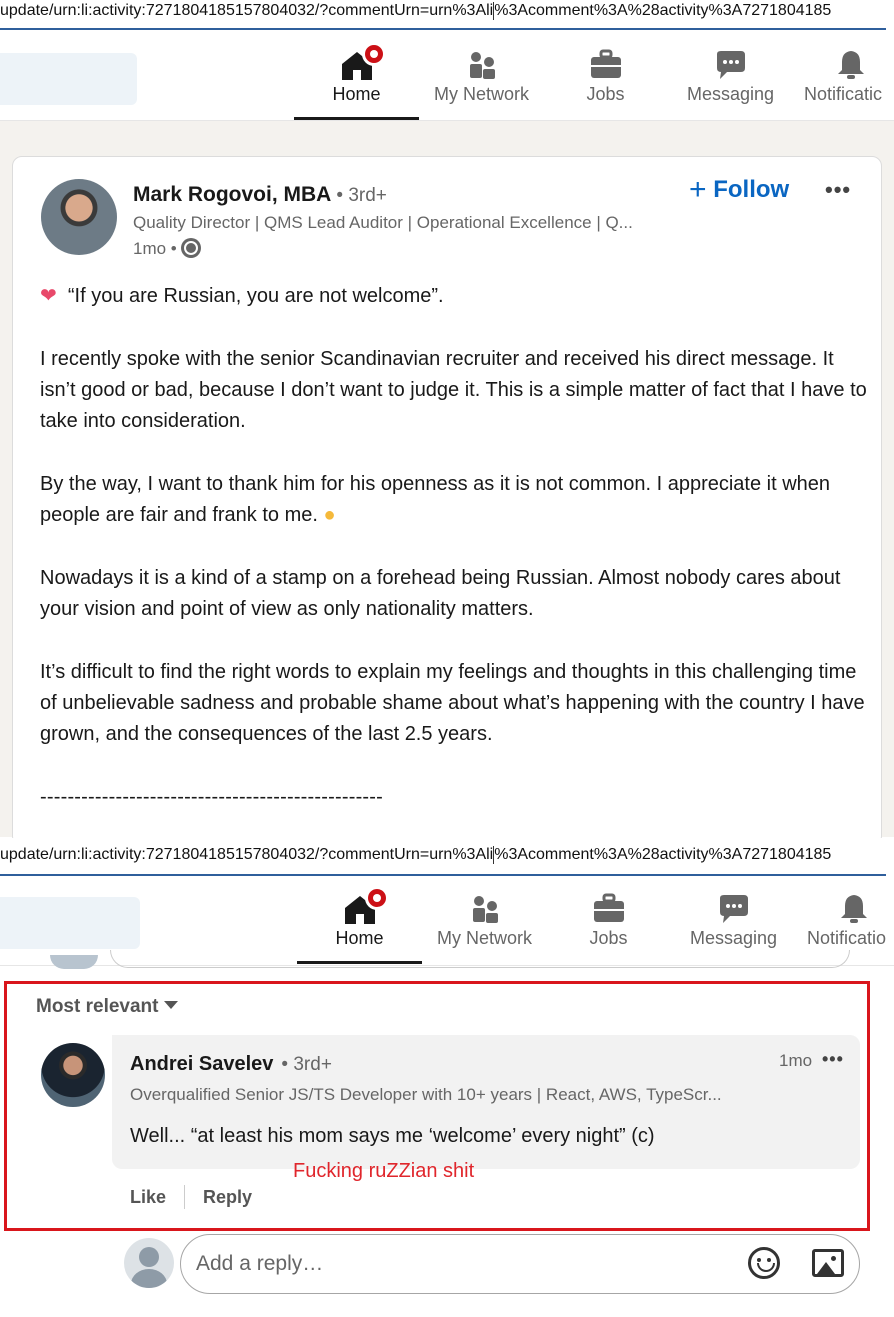  What do you see at coordinates (361, 195) in the screenshot?
I see `author-degree: • 3rd+` at bounding box center [361, 195].